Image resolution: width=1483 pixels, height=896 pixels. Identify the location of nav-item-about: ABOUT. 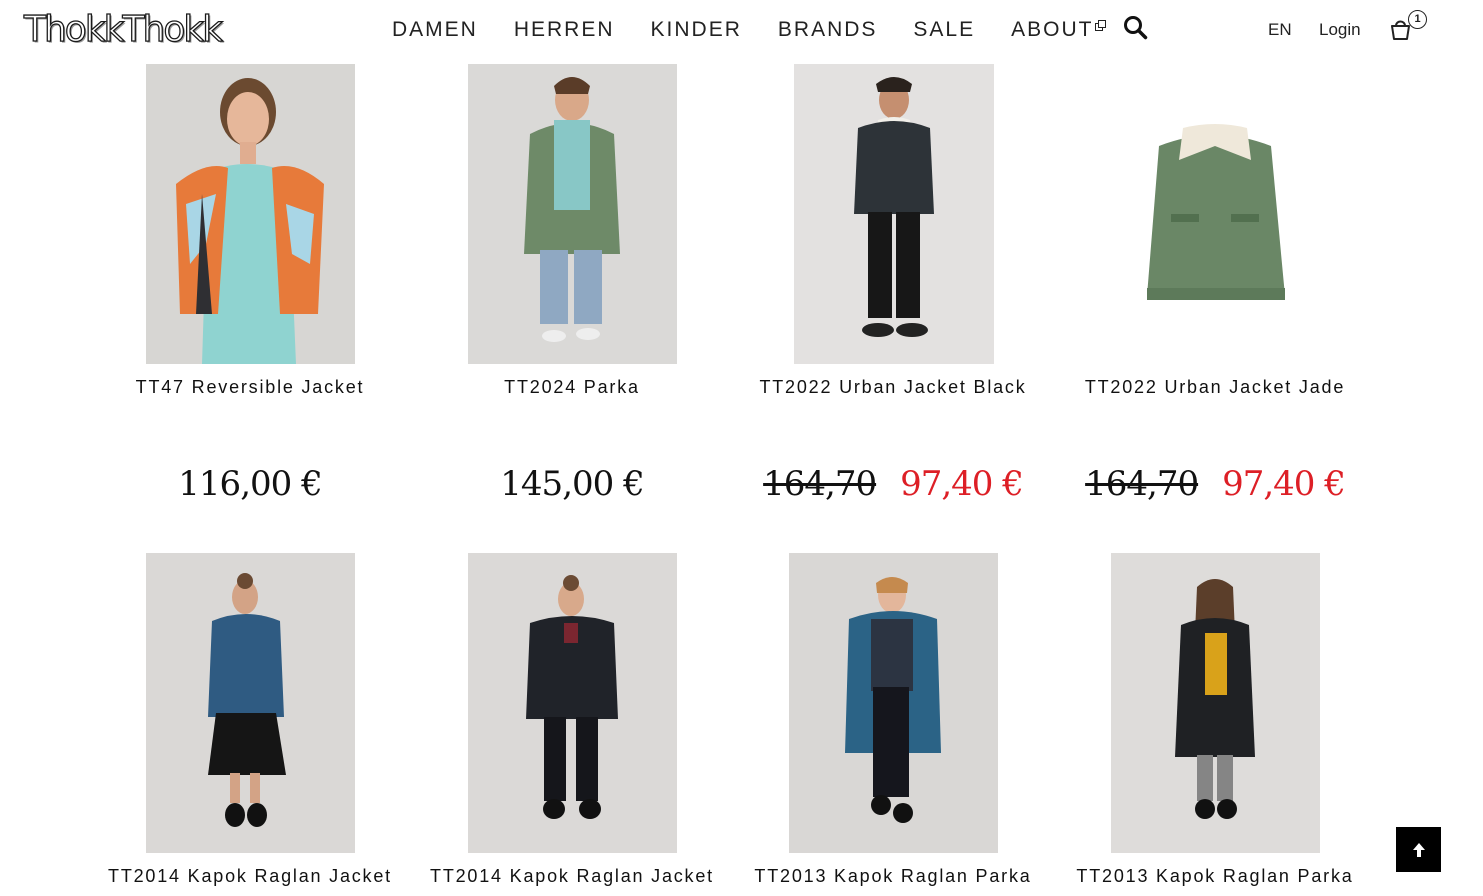
(1059, 30).